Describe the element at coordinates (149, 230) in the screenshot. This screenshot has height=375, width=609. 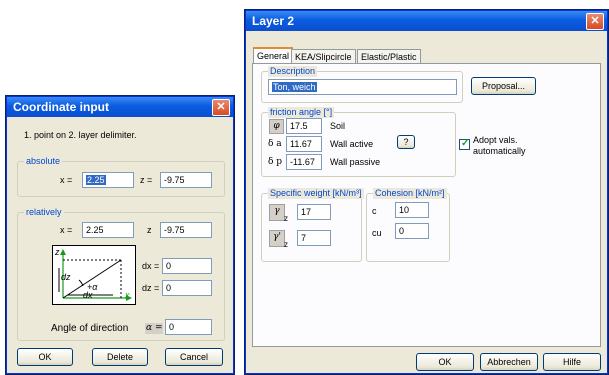
I see `rel-z-label: z` at that location.